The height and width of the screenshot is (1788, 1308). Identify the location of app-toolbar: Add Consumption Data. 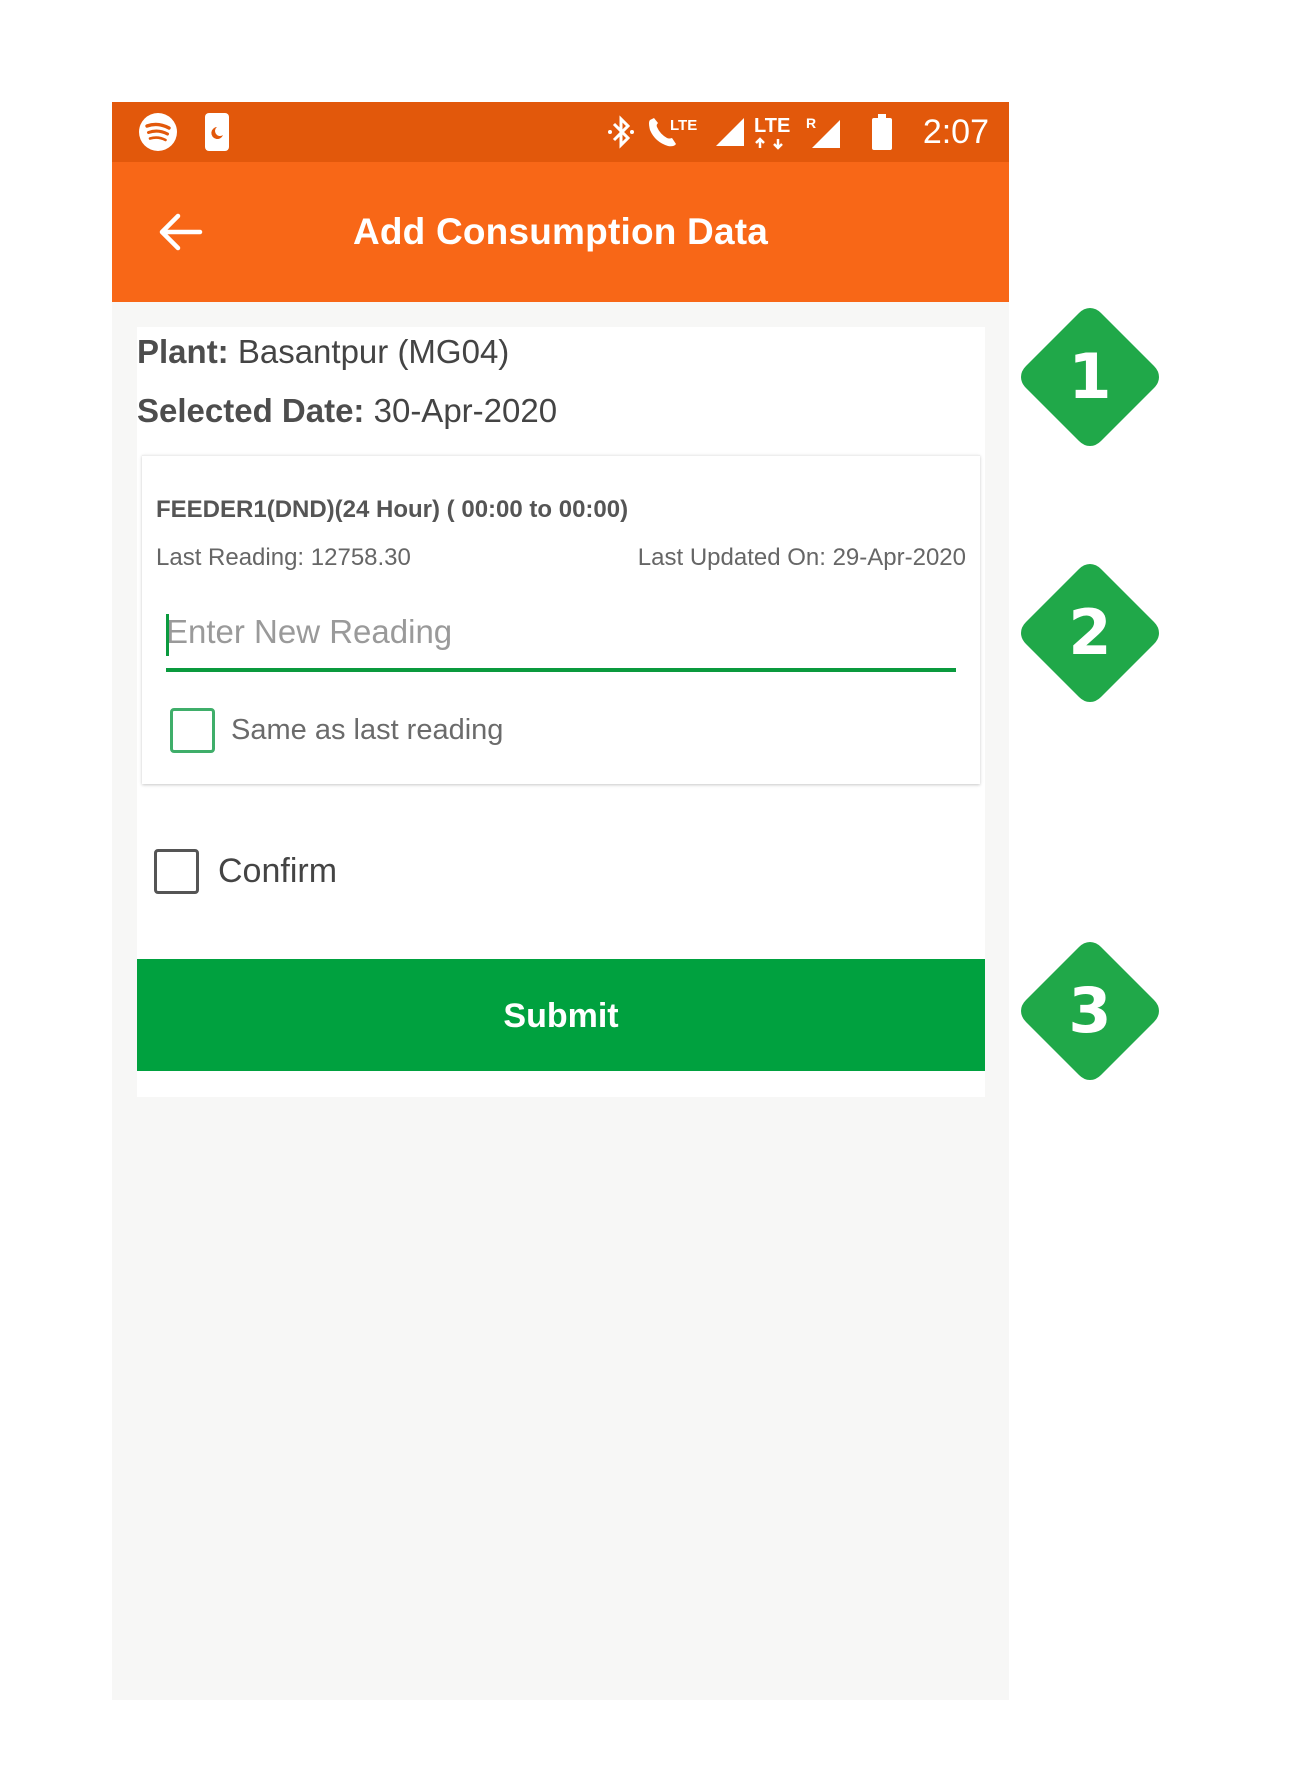
(560, 232).